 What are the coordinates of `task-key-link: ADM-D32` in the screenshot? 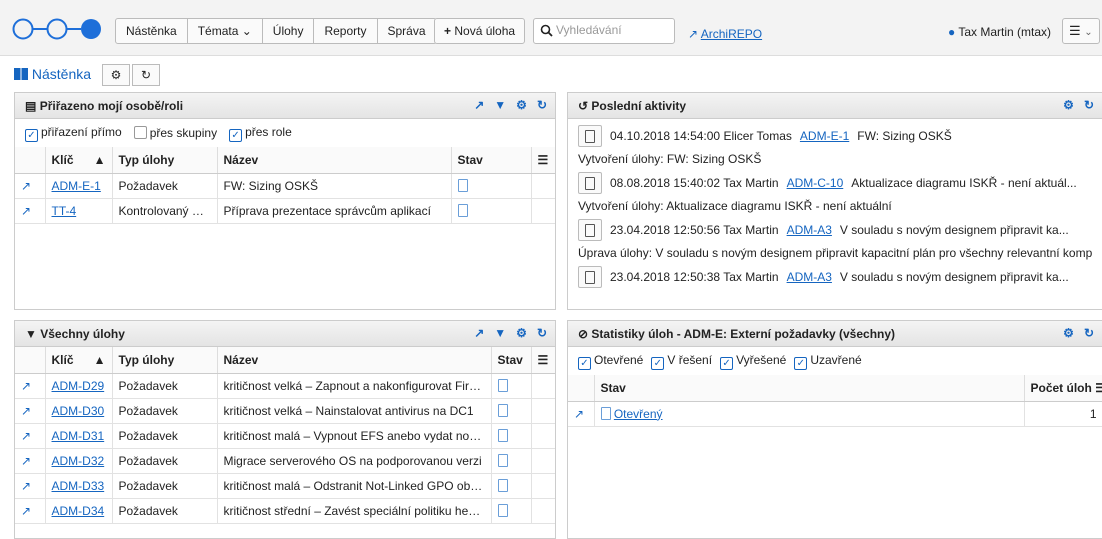 It's located at (78, 461).